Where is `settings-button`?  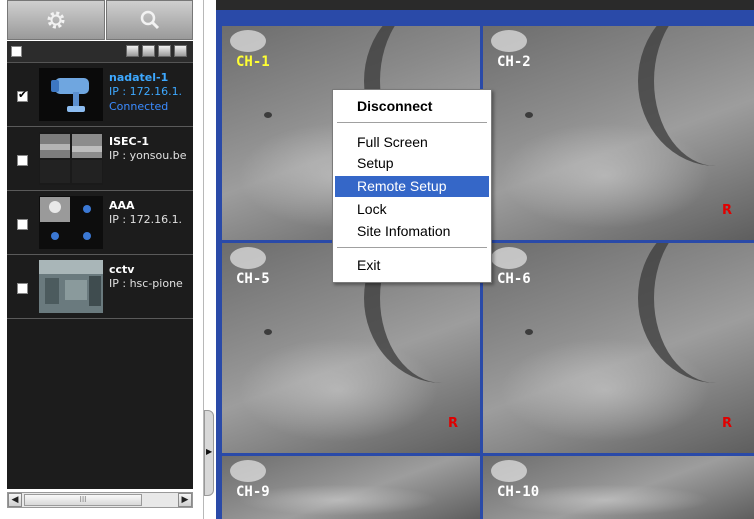
settings-button is located at coordinates (56, 20).